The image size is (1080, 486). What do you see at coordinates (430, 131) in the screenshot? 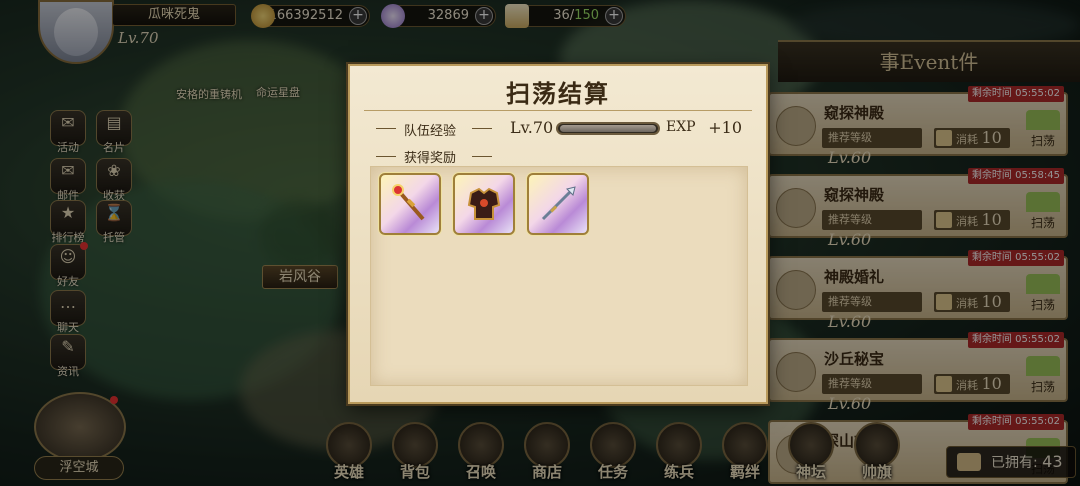
I see `team-exp-label: 队伍经验` at bounding box center [430, 131].